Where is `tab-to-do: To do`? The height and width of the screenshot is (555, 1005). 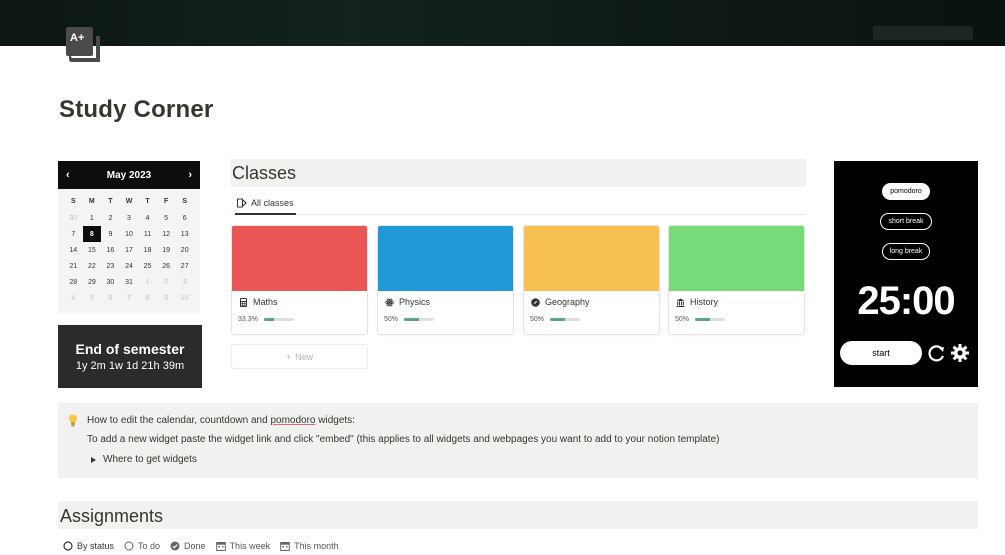
tab-to-do: To do is located at coordinates (142, 546).